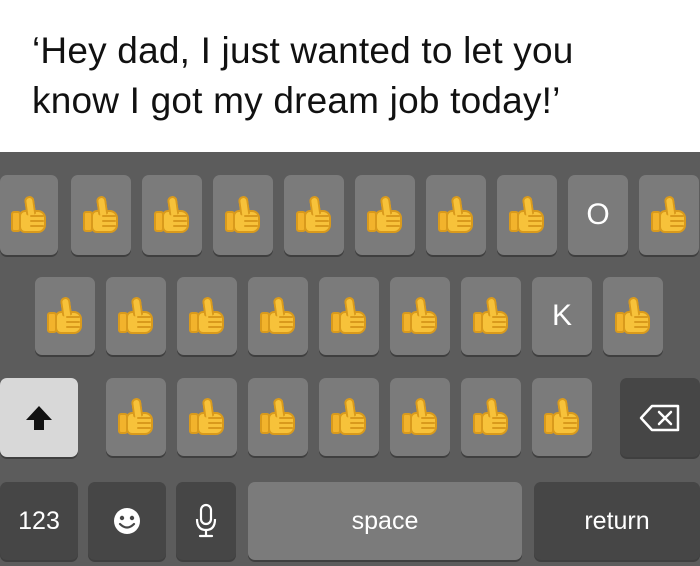  I want to click on microphone-key, so click(206, 521).